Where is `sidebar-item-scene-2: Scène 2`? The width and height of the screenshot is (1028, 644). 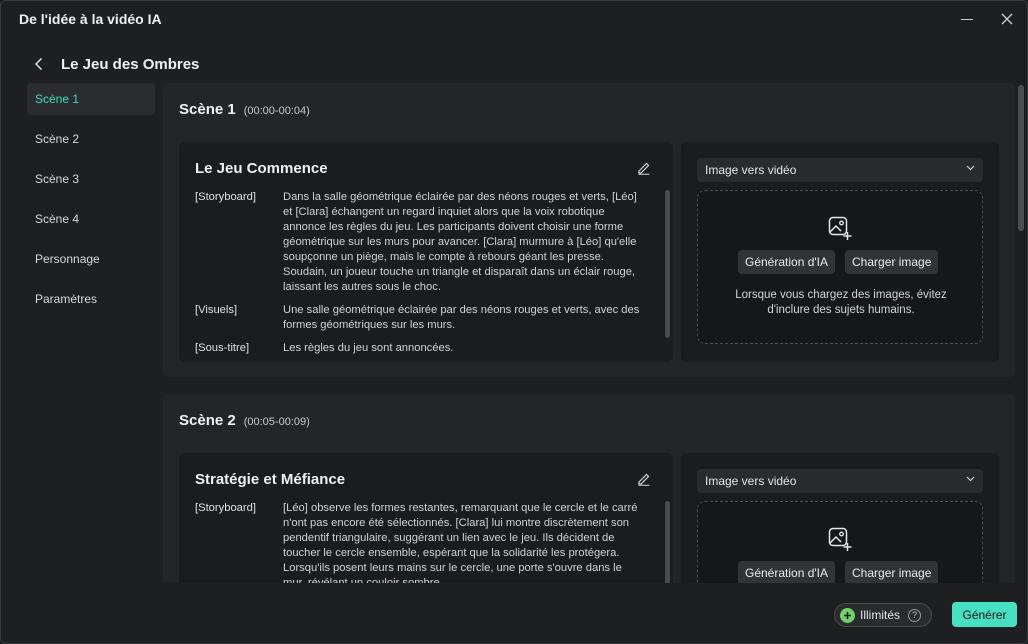 sidebar-item-scene-2: Scène 2 is located at coordinates (91, 139).